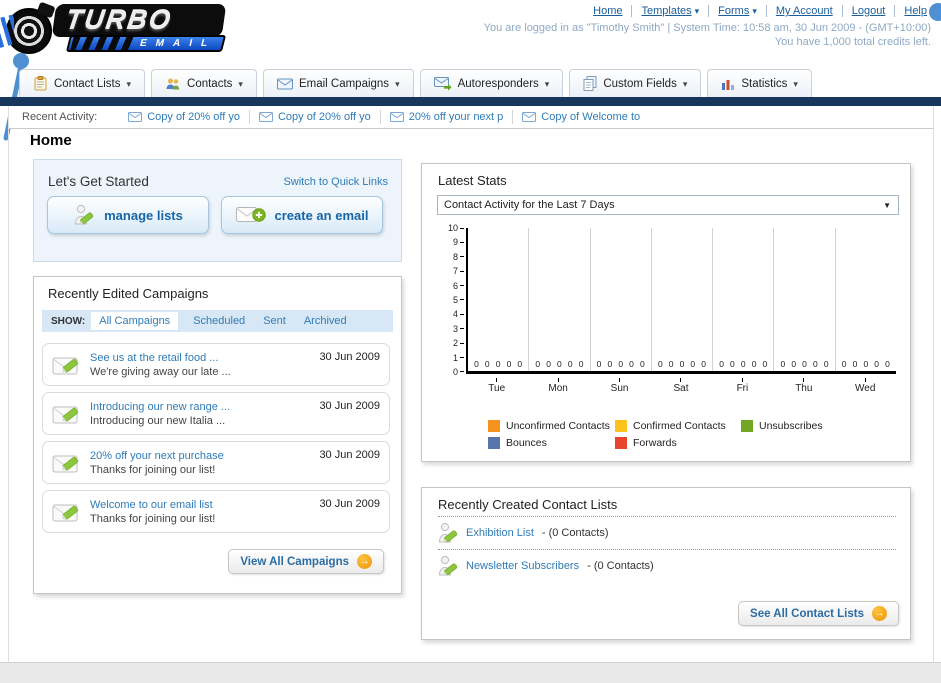  What do you see at coordinates (935, 12) in the screenshot?
I see `corner-dot-decoration` at bounding box center [935, 12].